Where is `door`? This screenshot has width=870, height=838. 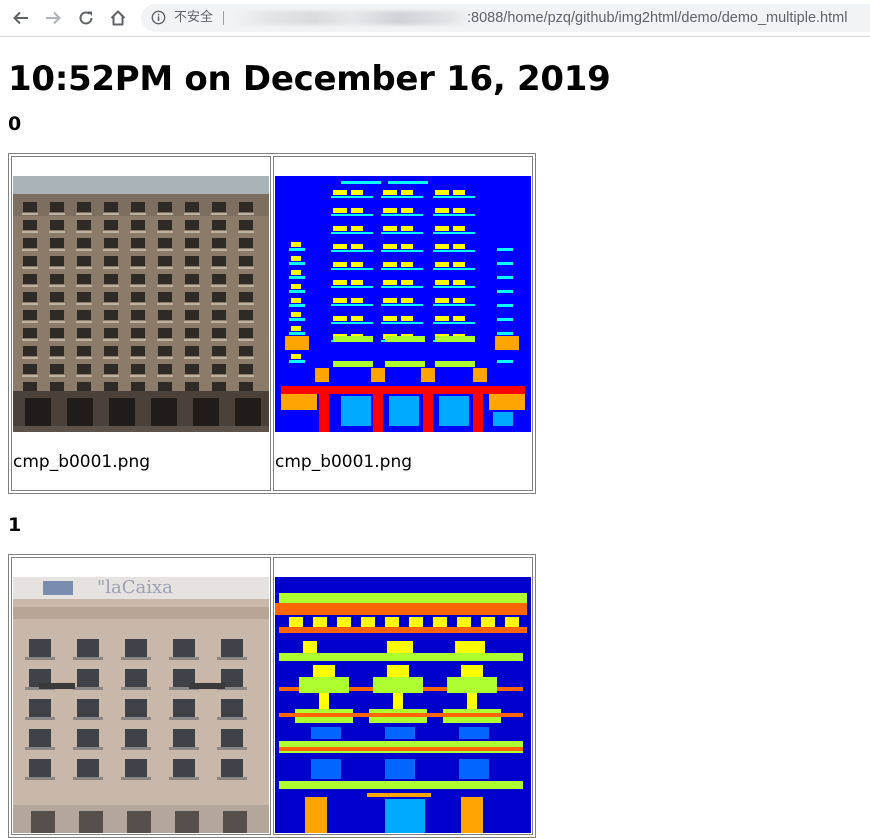
door is located at coordinates (404, 411).